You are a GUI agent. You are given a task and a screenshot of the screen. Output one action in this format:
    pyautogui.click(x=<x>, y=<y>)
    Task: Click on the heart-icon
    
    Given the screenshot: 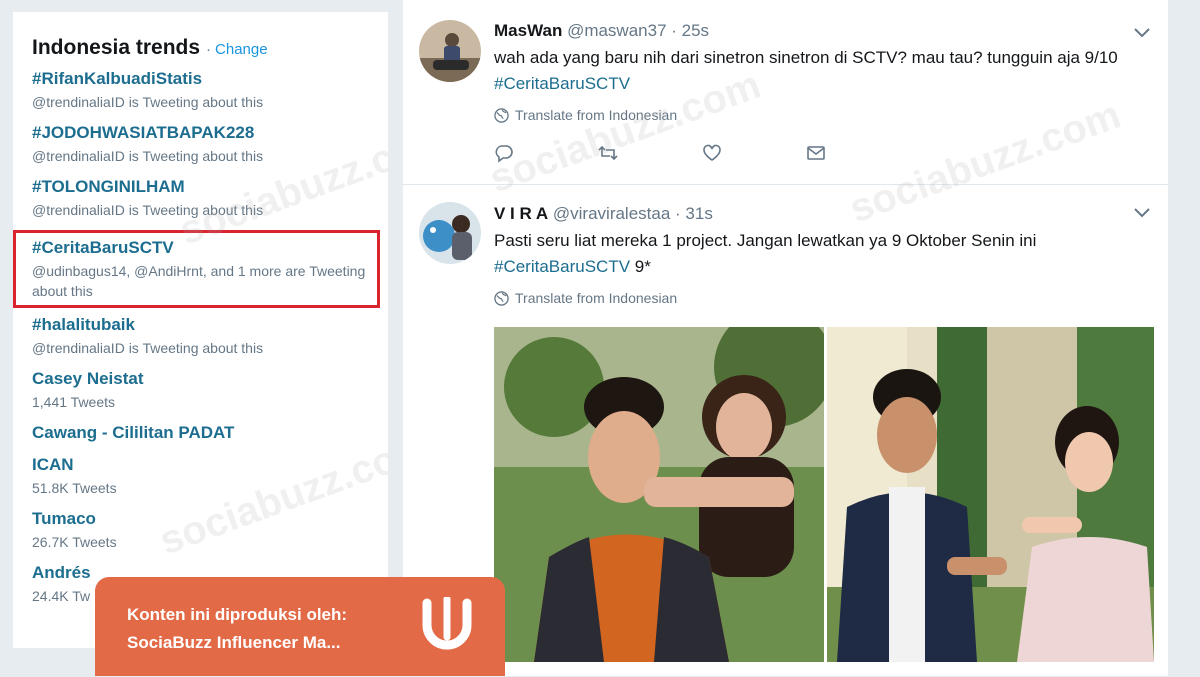 What is the action you would take?
    pyautogui.click(x=712, y=153)
    